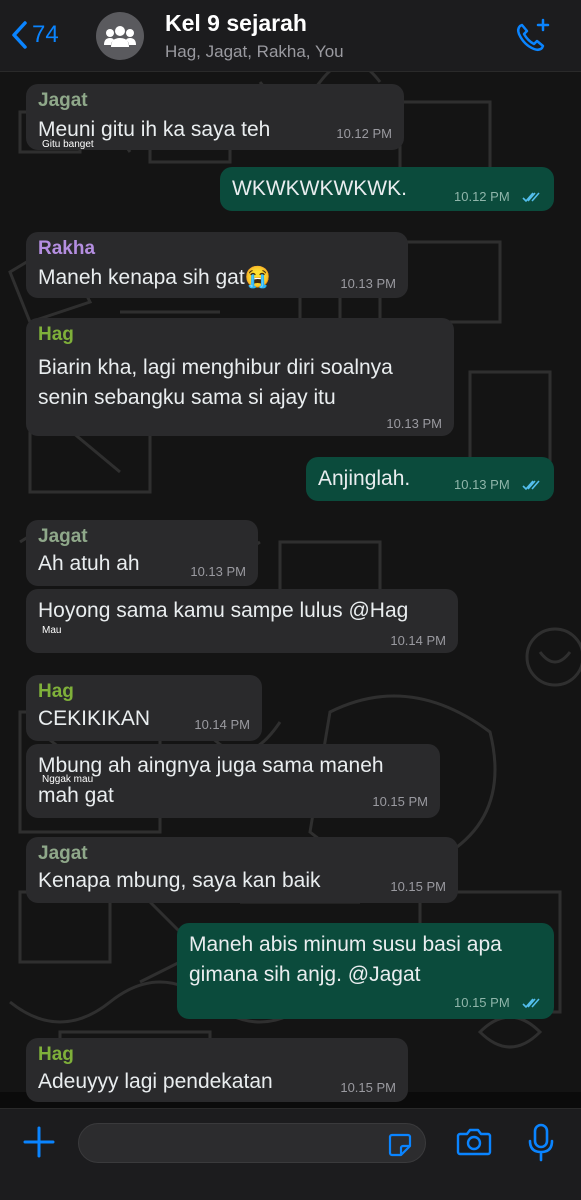 The height and width of the screenshot is (1200, 581). I want to click on back-button: 74, so click(34, 35).